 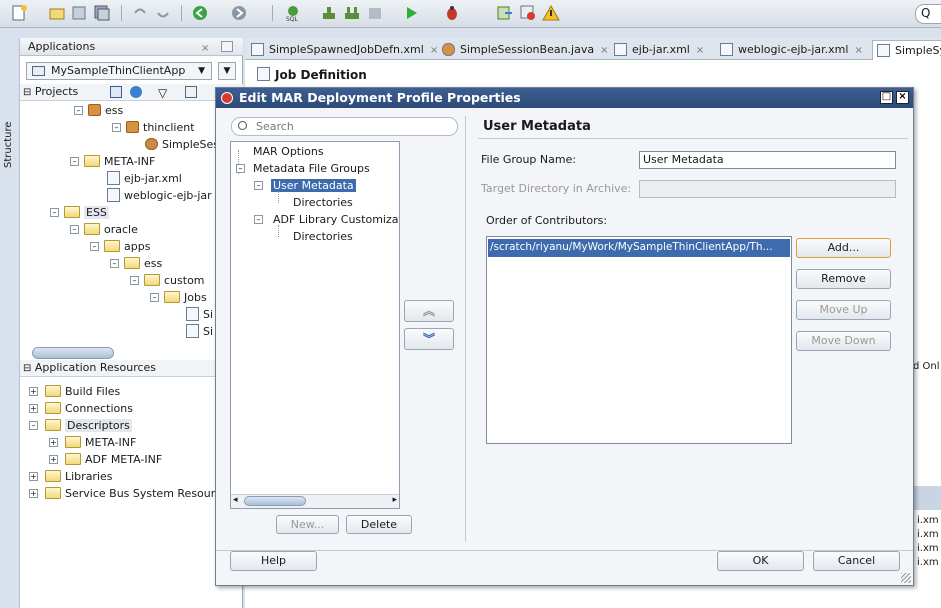 I want to click on nav-horizontal-scrollbar: ◂ ▸, so click(x=315, y=501).